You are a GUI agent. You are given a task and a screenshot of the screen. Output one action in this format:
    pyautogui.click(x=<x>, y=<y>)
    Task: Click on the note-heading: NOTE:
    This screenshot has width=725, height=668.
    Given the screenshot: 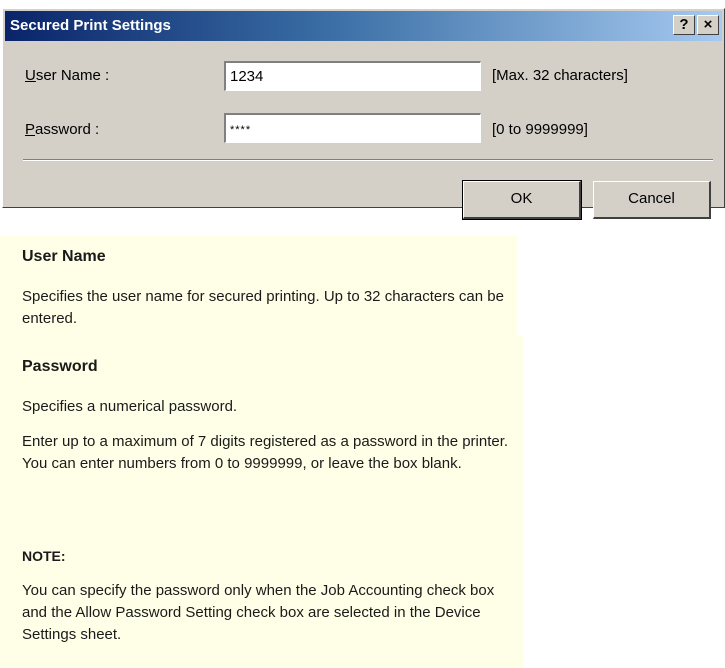 What is the action you would take?
    pyautogui.click(x=44, y=556)
    